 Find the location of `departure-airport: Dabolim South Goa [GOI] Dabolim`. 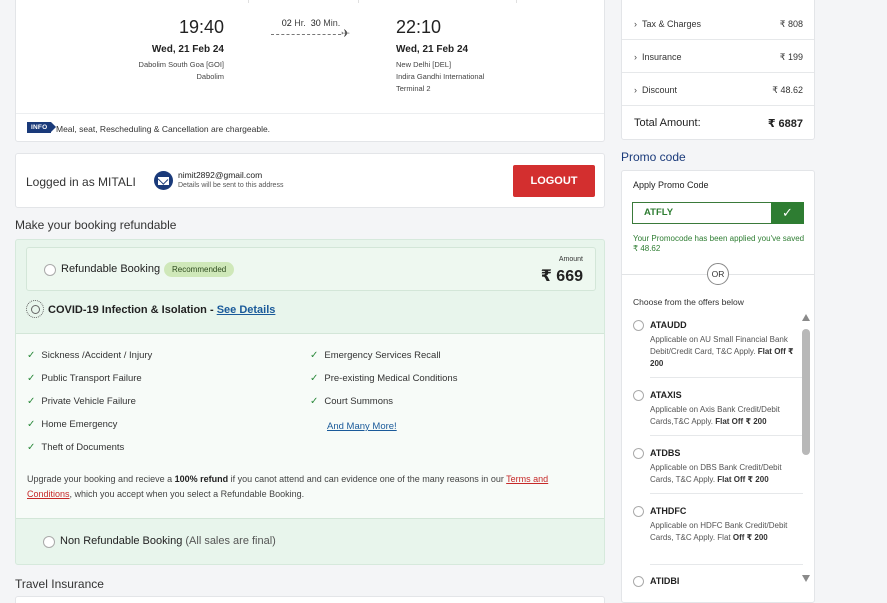

departure-airport: Dabolim South Goa [GOI] Dabolim is located at coordinates (124, 71).